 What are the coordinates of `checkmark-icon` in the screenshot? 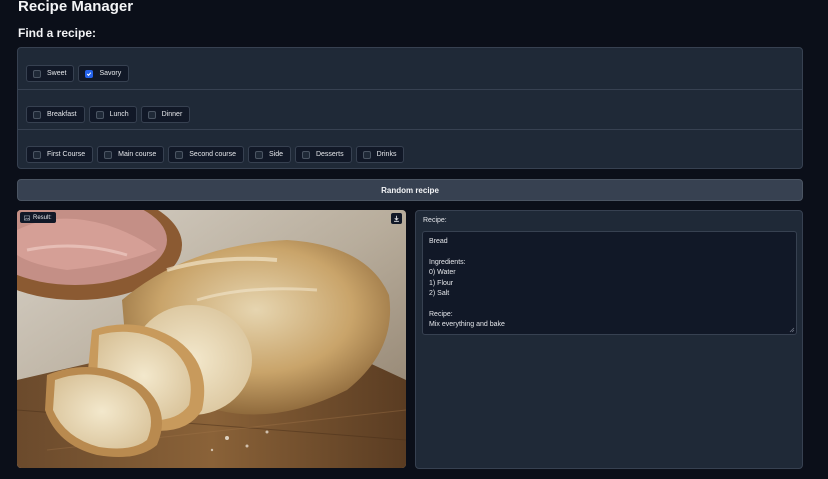 It's located at (89, 73).